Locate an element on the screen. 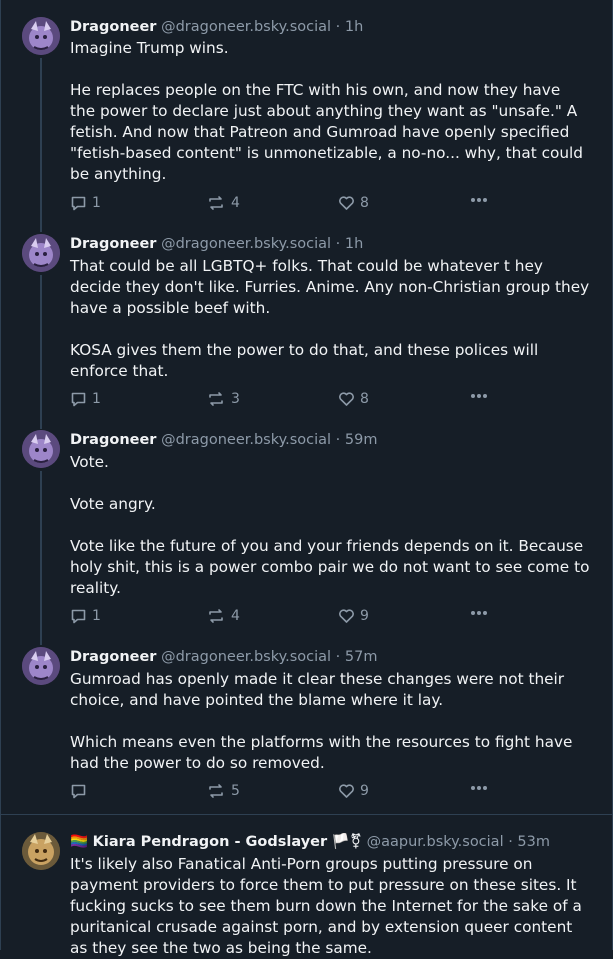 This screenshot has height=959, width=613. post-actions: 1 4 9 is located at coordinates (285, 618).